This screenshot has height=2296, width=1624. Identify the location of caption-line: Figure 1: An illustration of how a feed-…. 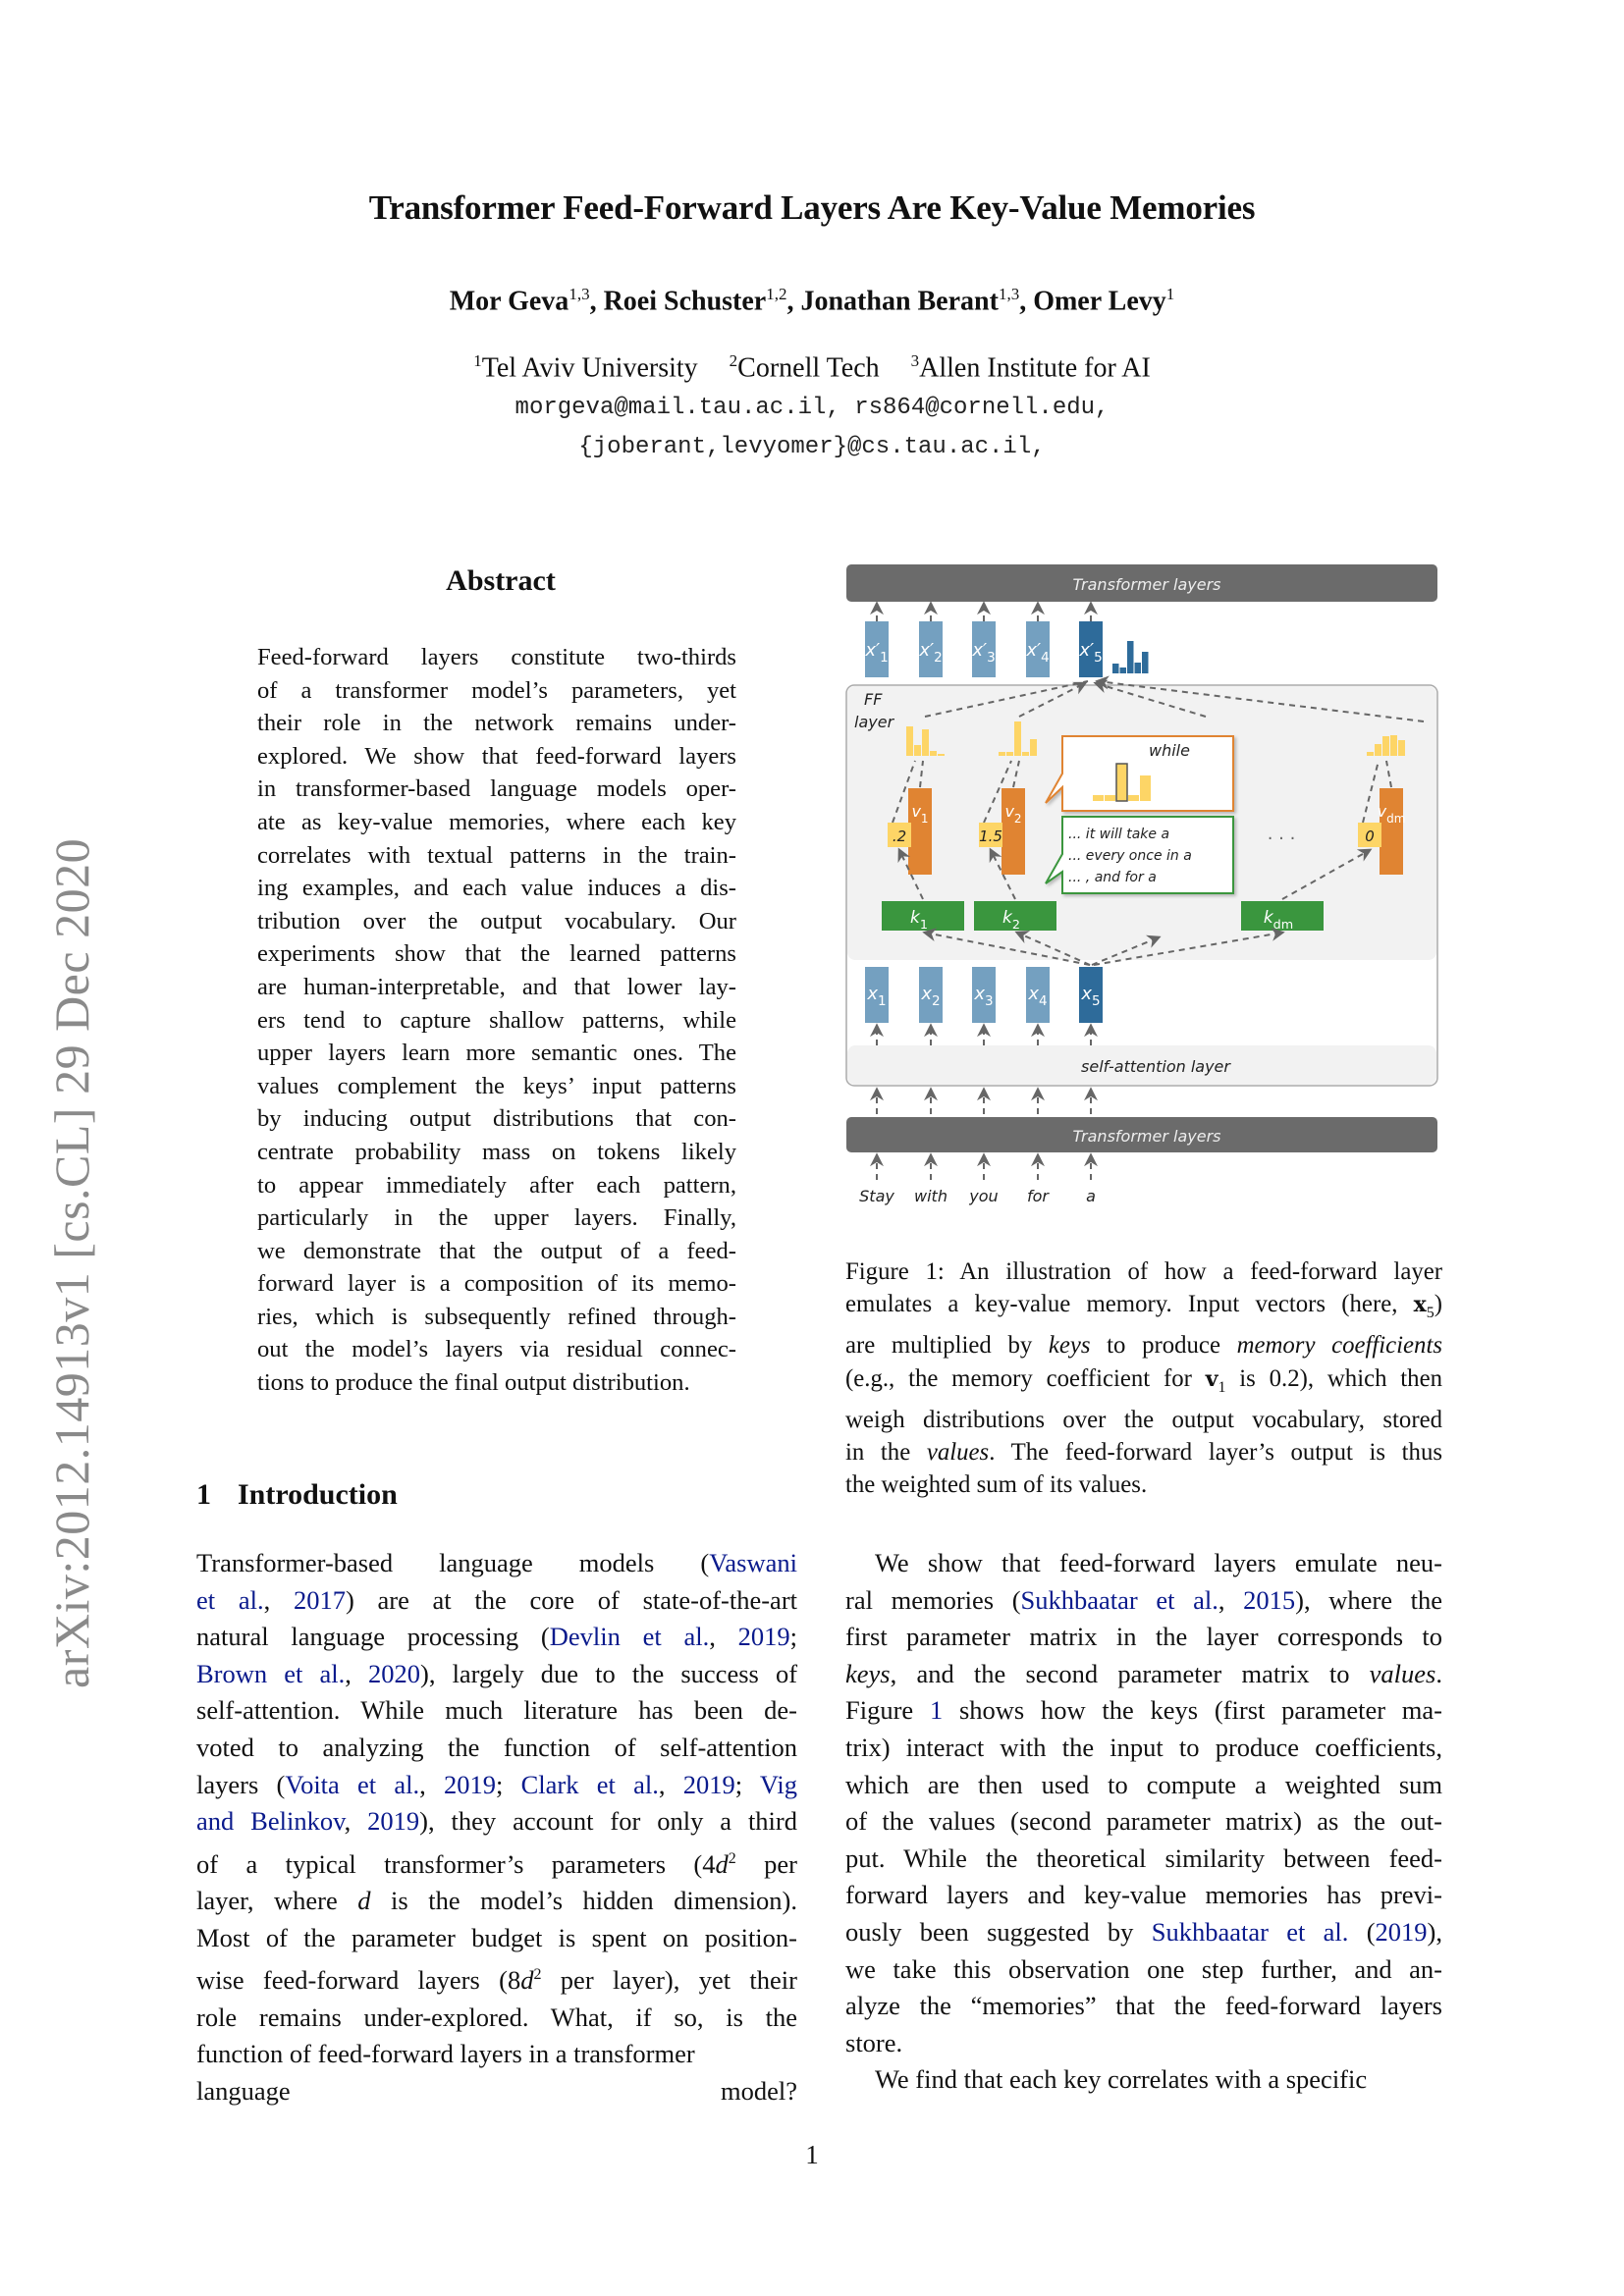
(1143, 1271).